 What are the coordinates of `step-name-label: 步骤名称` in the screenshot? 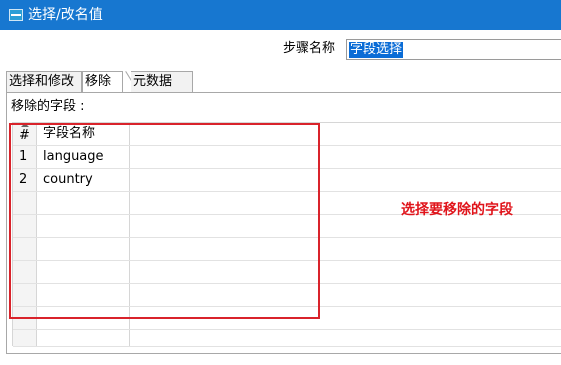 It's located at (309, 48).